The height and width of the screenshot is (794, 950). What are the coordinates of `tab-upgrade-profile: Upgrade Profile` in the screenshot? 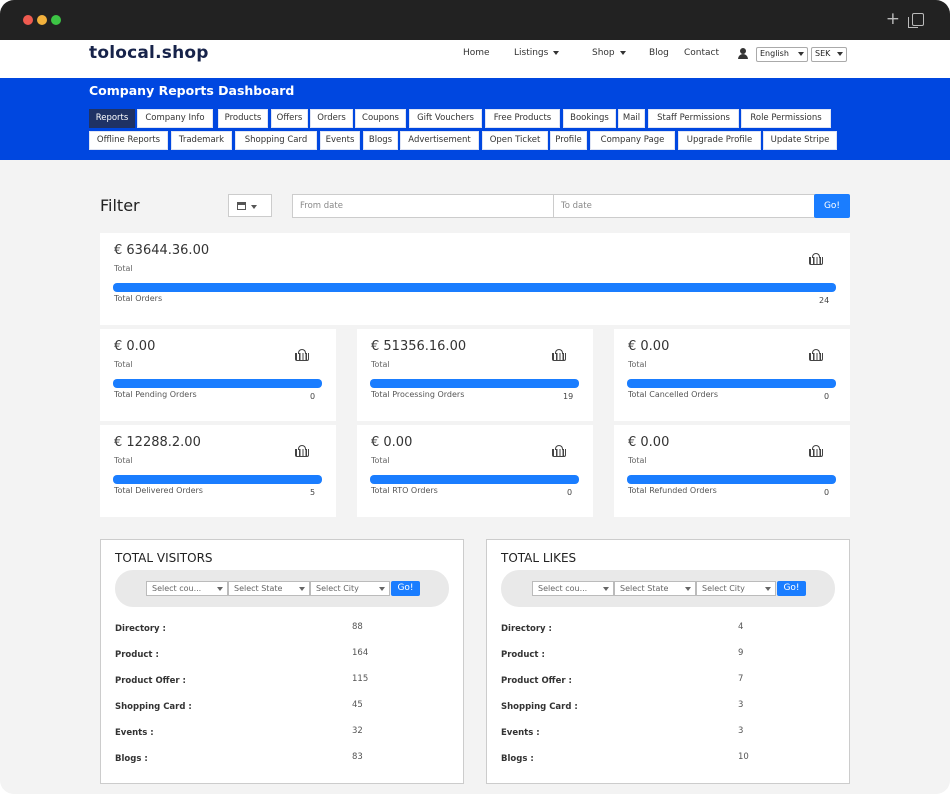 It's located at (719, 140).